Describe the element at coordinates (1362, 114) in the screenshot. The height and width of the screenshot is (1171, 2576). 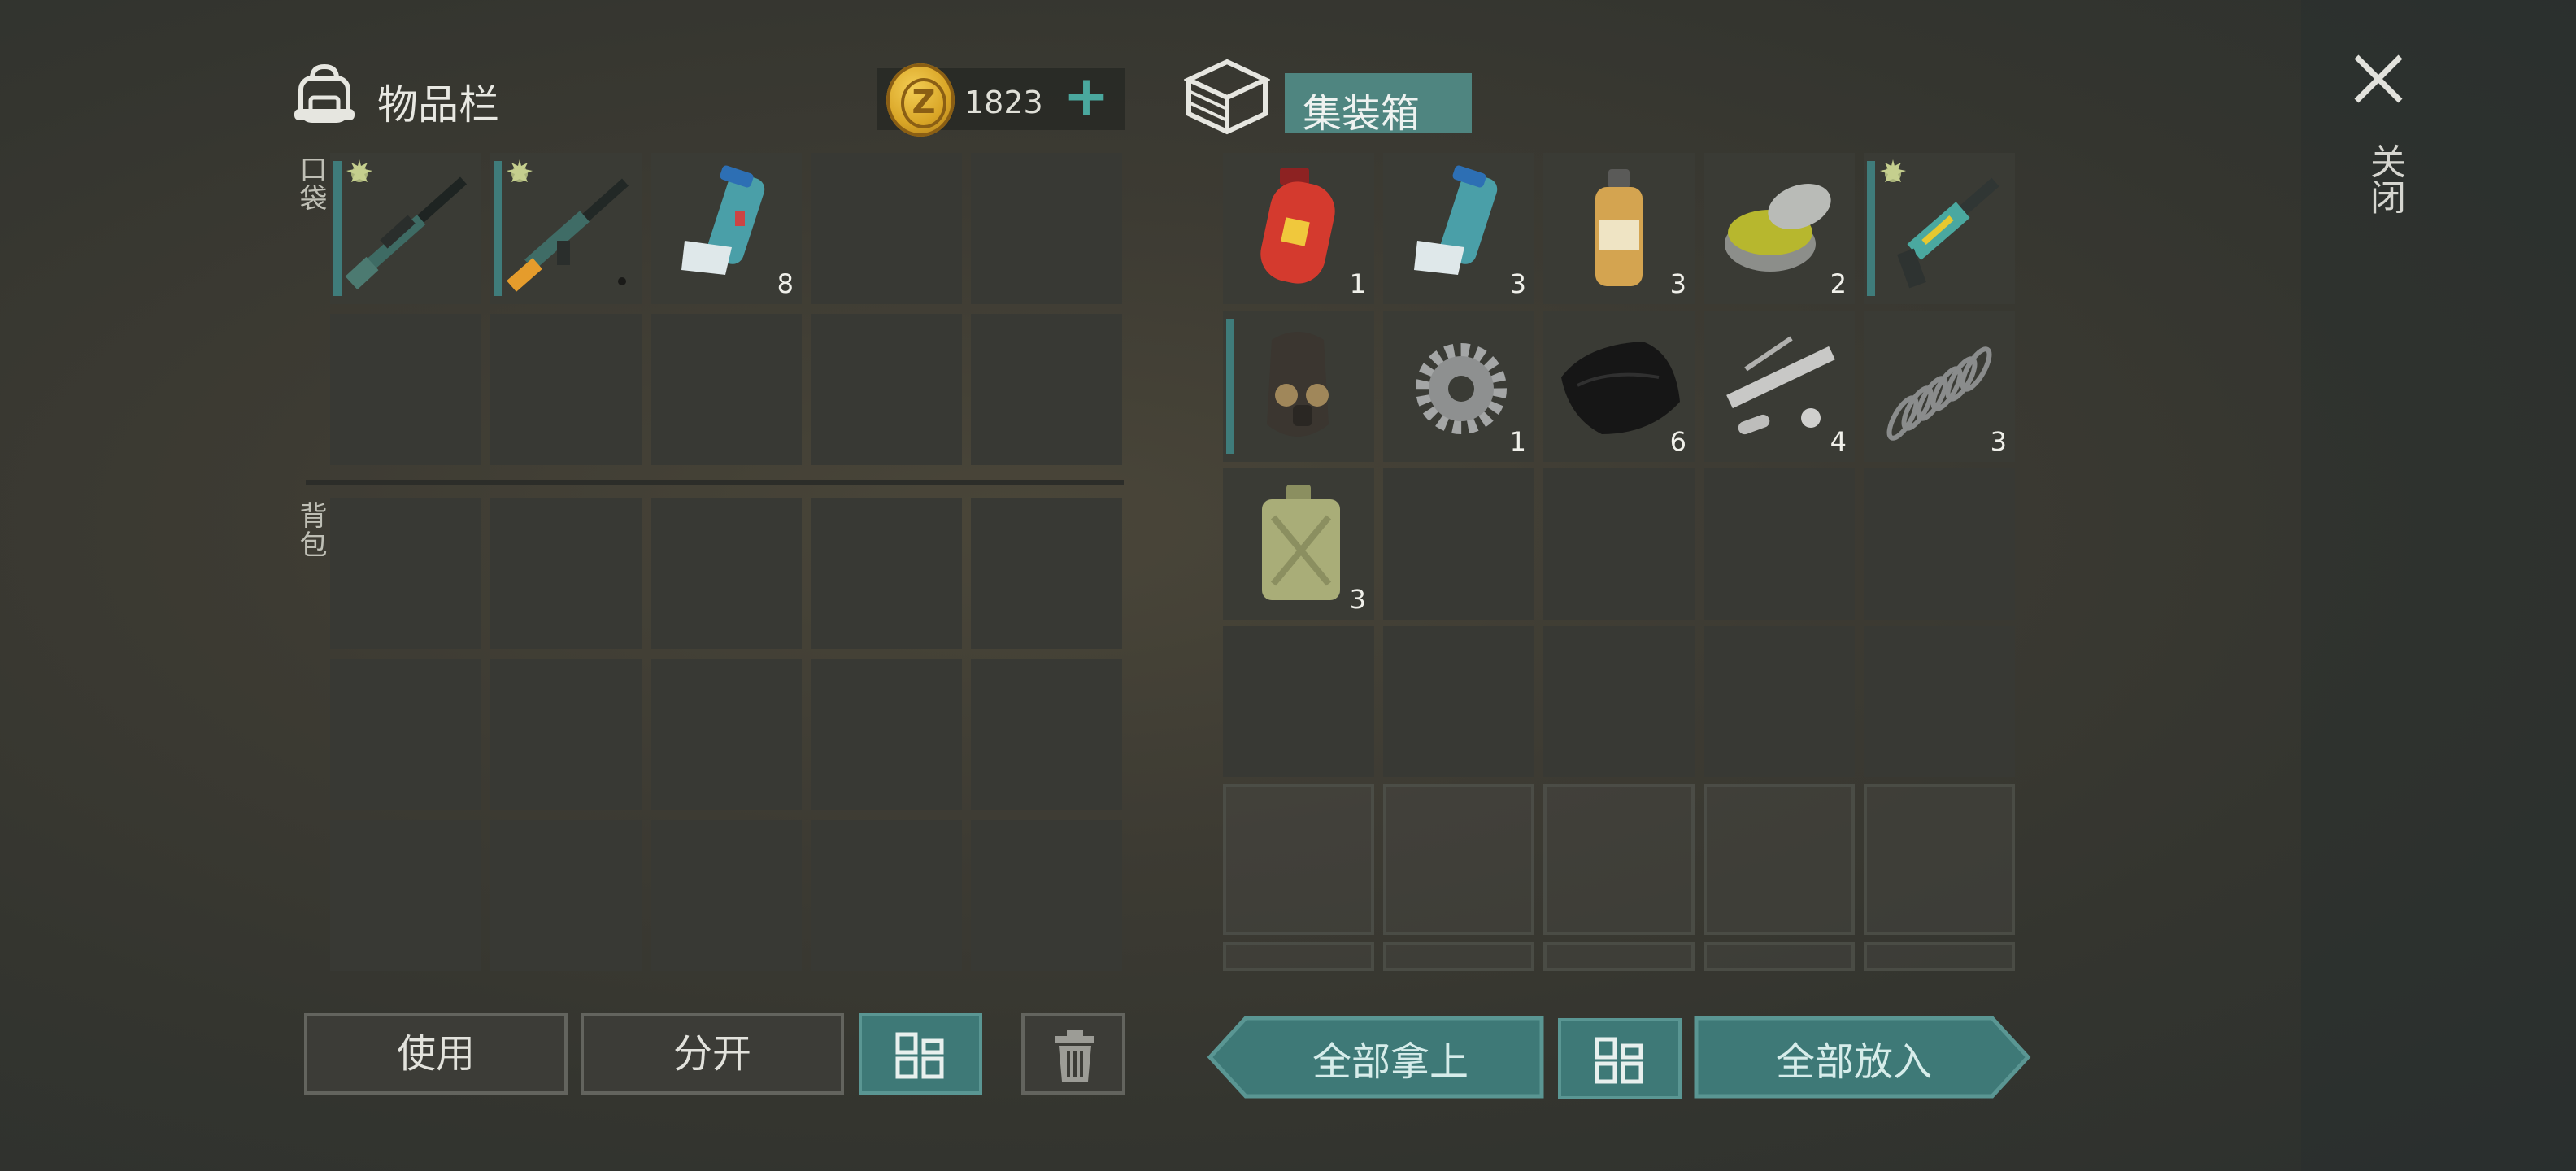
I see `container-title: 集装箱` at that location.